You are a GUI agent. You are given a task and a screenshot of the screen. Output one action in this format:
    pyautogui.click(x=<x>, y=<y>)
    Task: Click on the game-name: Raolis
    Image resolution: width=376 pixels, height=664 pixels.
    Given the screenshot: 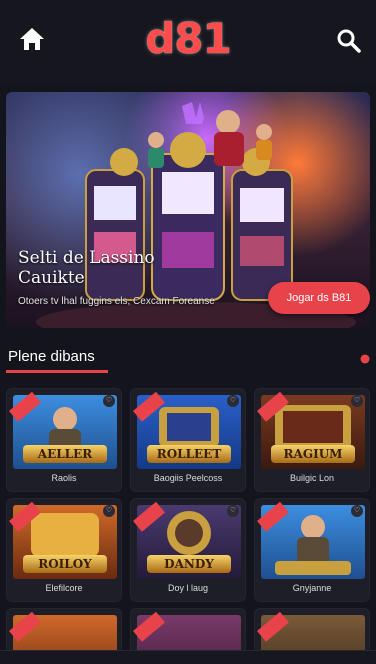 What is the action you would take?
    pyautogui.click(x=64, y=478)
    